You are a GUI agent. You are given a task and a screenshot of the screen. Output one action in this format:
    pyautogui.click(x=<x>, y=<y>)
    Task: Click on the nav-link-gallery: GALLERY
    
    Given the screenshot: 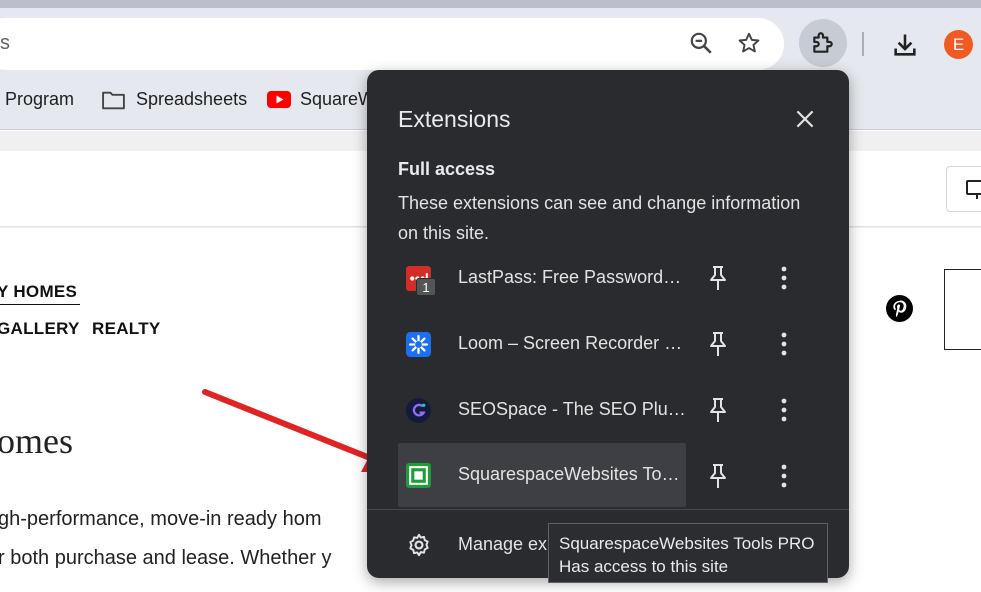 What is the action you would take?
    pyautogui.click(x=40, y=329)
    